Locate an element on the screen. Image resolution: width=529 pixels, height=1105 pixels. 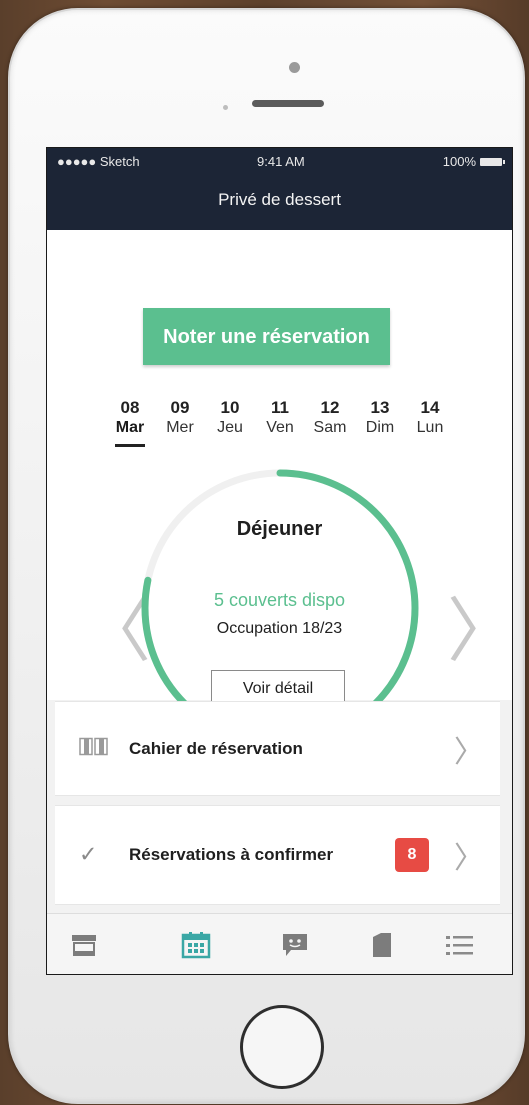
list-item-label: Cahier de réservation is located at coordinates (216, 748).